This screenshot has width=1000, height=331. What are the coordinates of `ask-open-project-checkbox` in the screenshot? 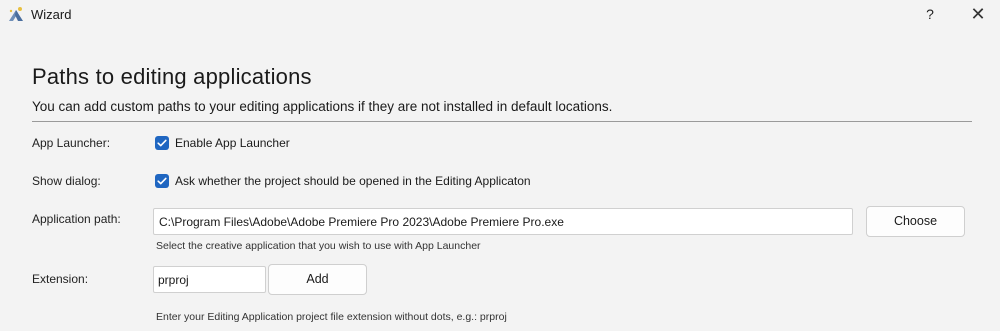 It's located at (162, 181).